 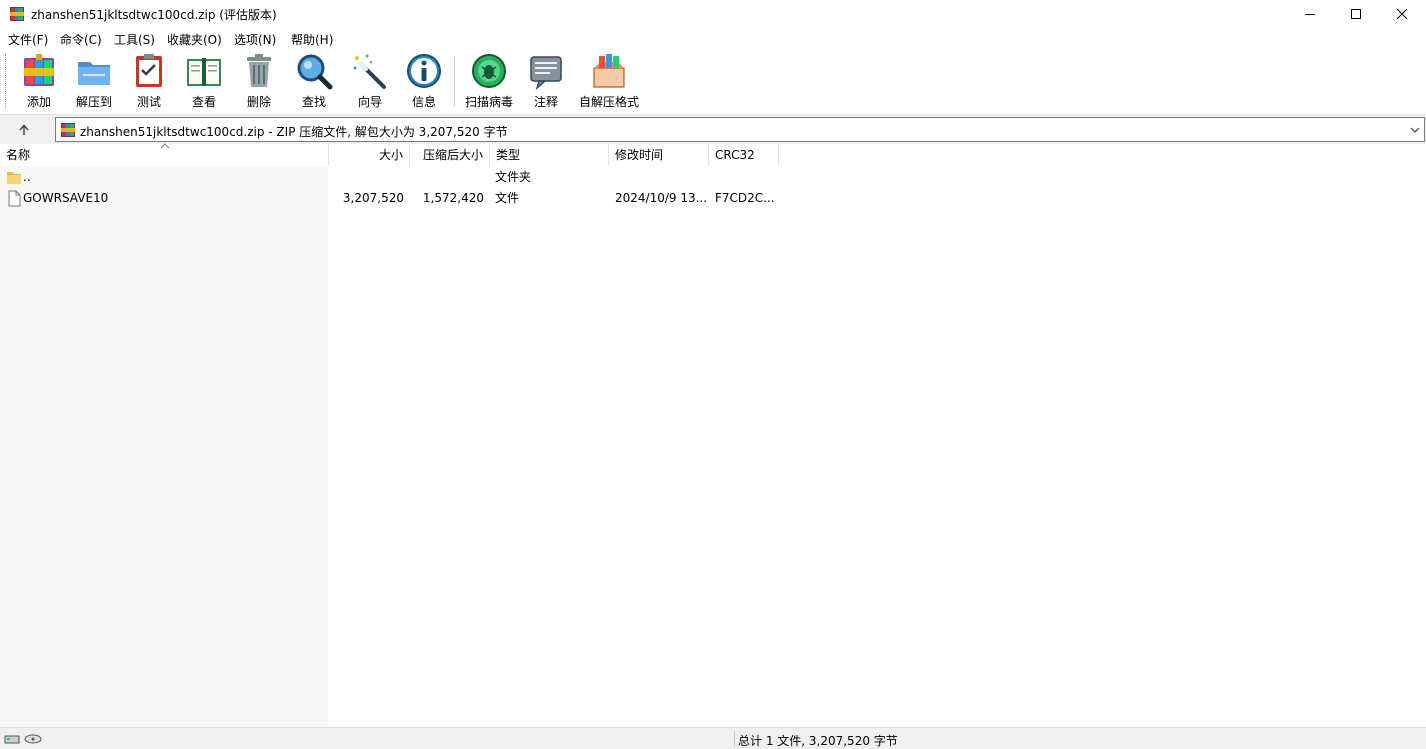 What do you see at coordinates (203, 102) in the screenshot?
I see `view-button-label: 查看` at bounding box center [203, 102].